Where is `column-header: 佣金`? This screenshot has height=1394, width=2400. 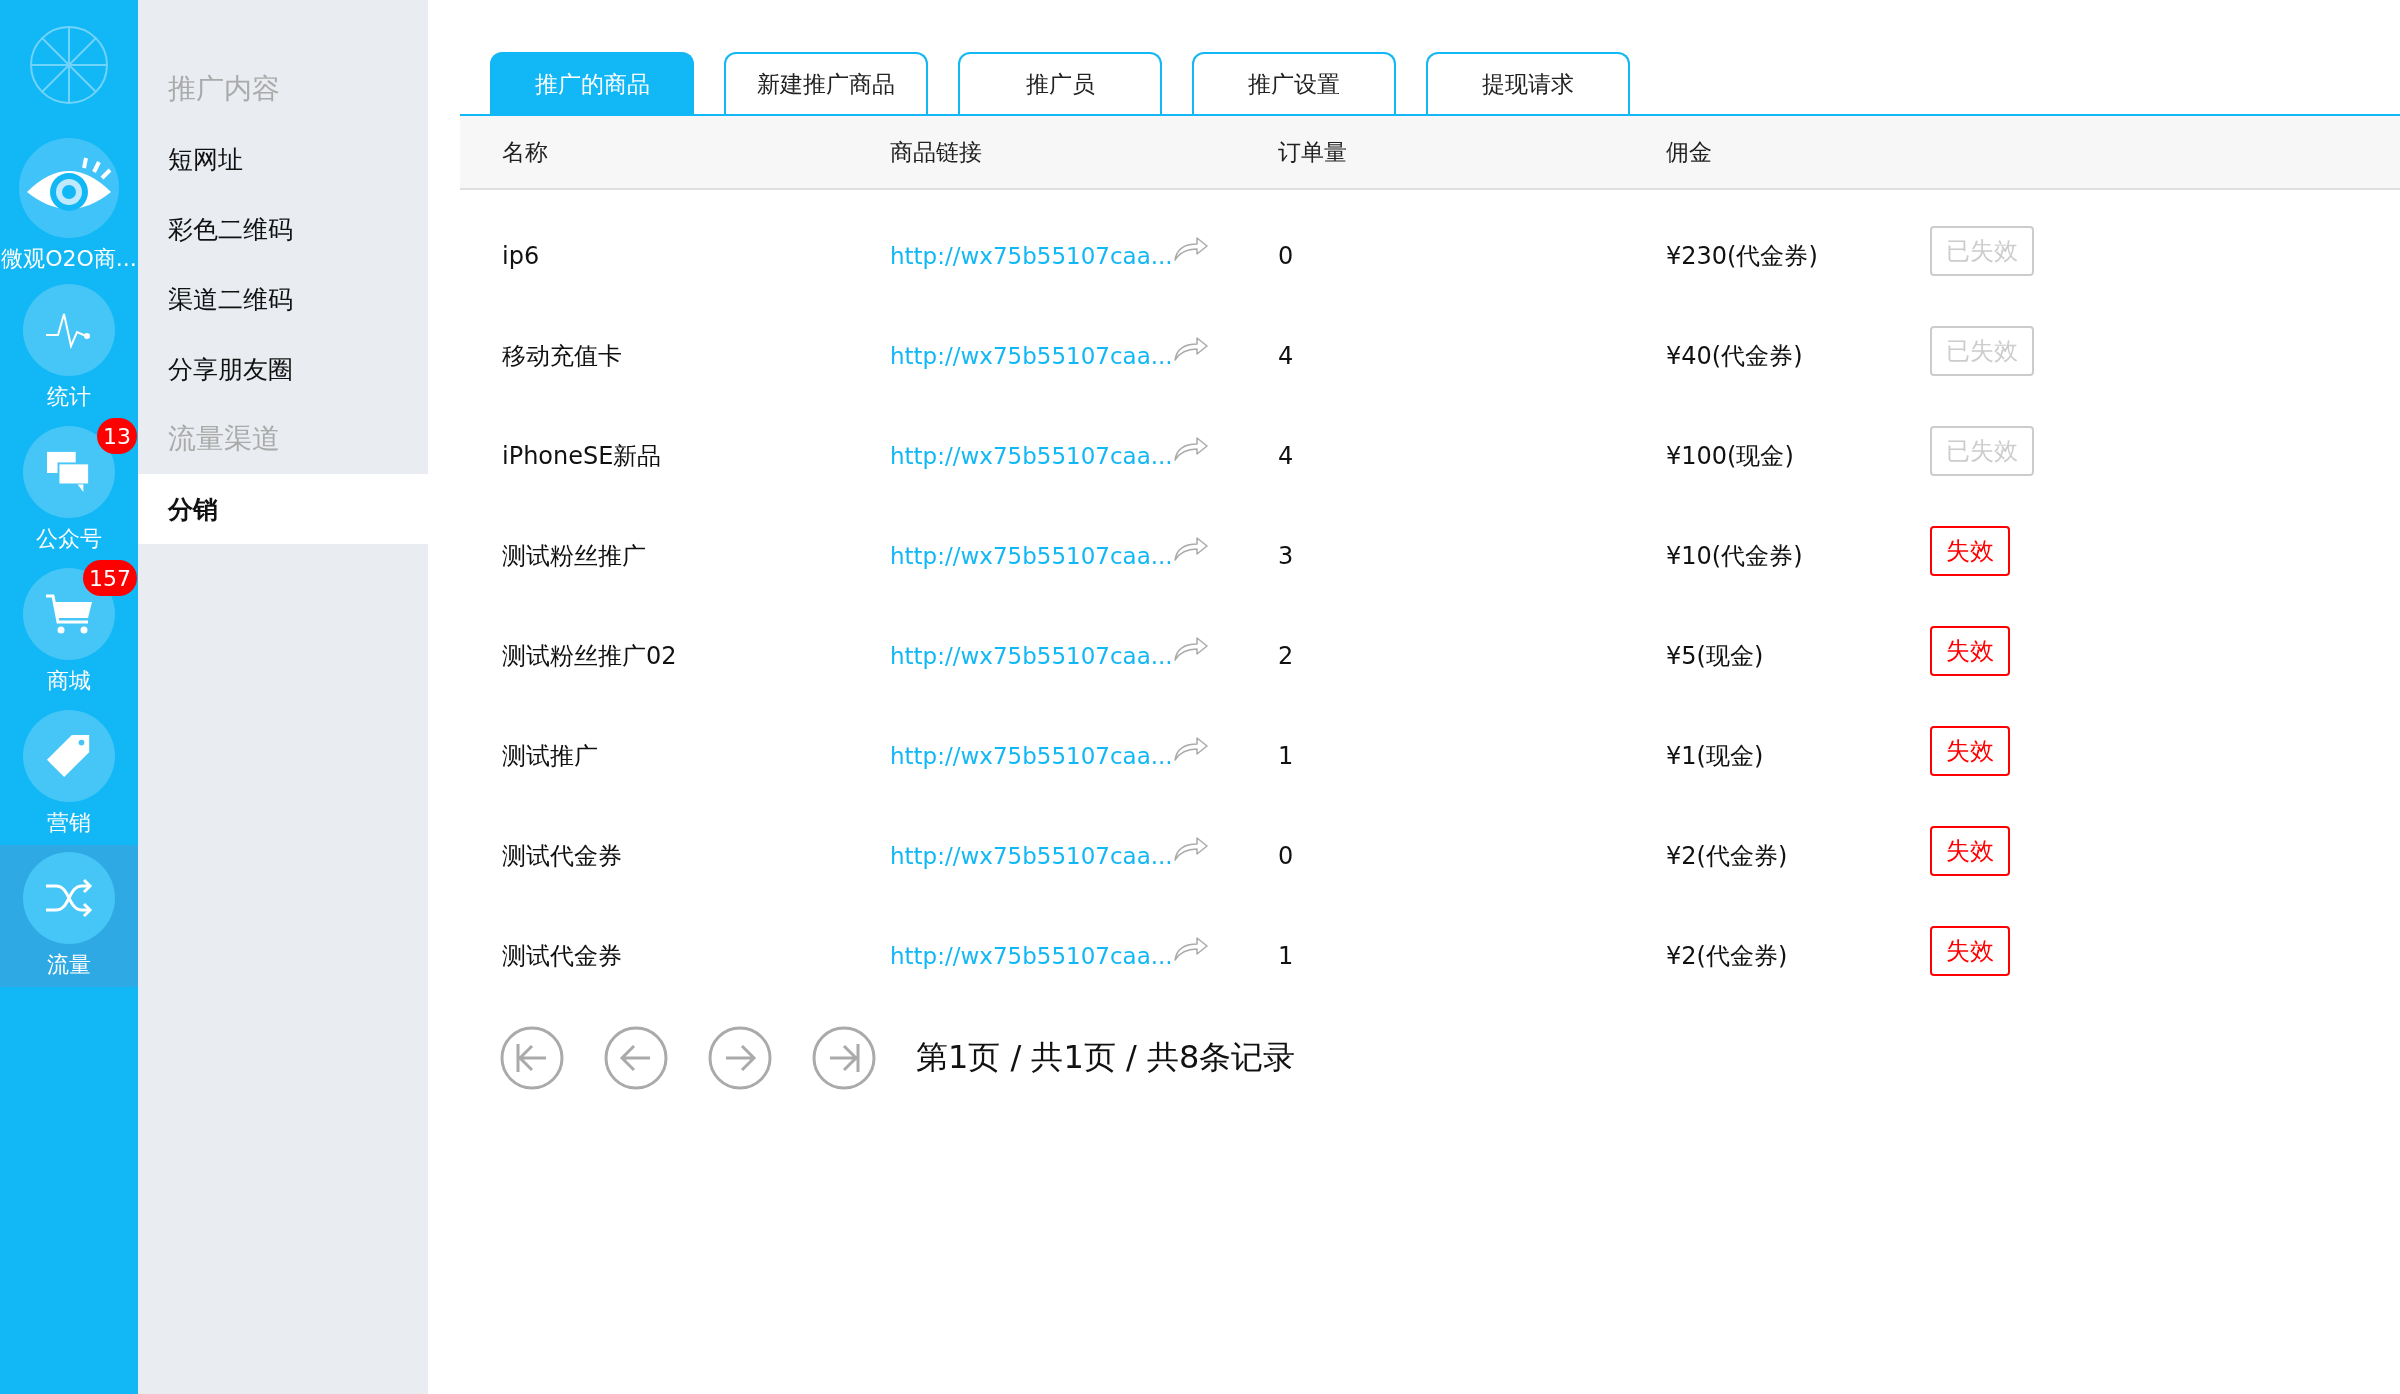 column-header: 佣金 is located at coordinates (1689, 152).